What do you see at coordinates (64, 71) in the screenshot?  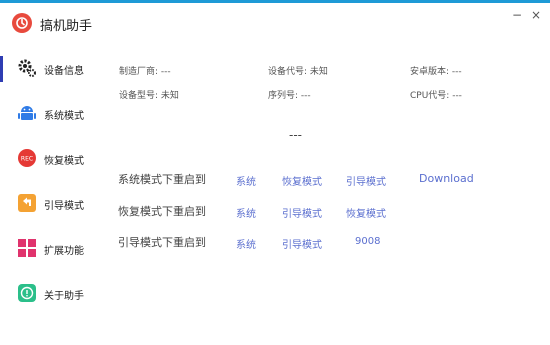 I see `sidebar-item-label: 设备信息` at bounding box center [64, 71].